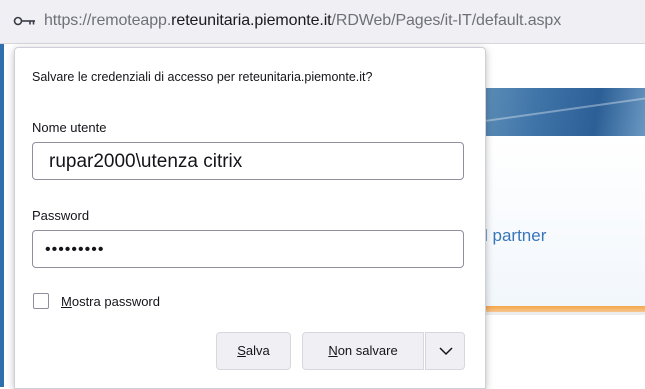 This screenshot has width=645, height=389. I want to click on show-password-label: Mostra password, so click(110, 301).